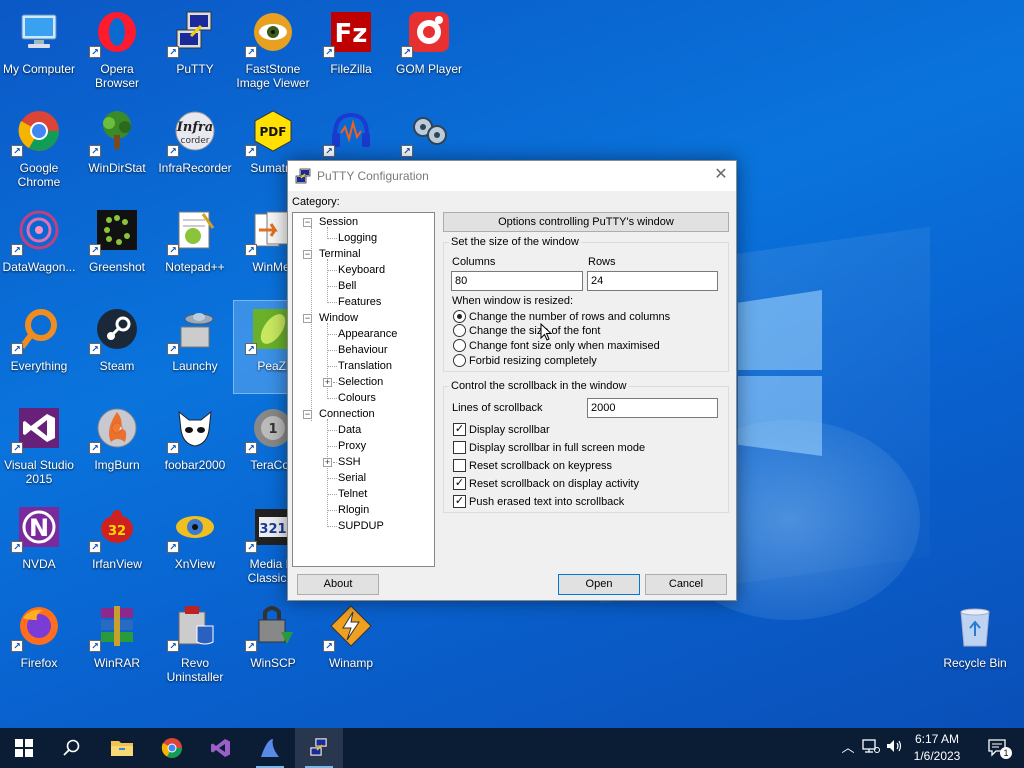  I want to click on file-explorer-icon, so click(122, 748).